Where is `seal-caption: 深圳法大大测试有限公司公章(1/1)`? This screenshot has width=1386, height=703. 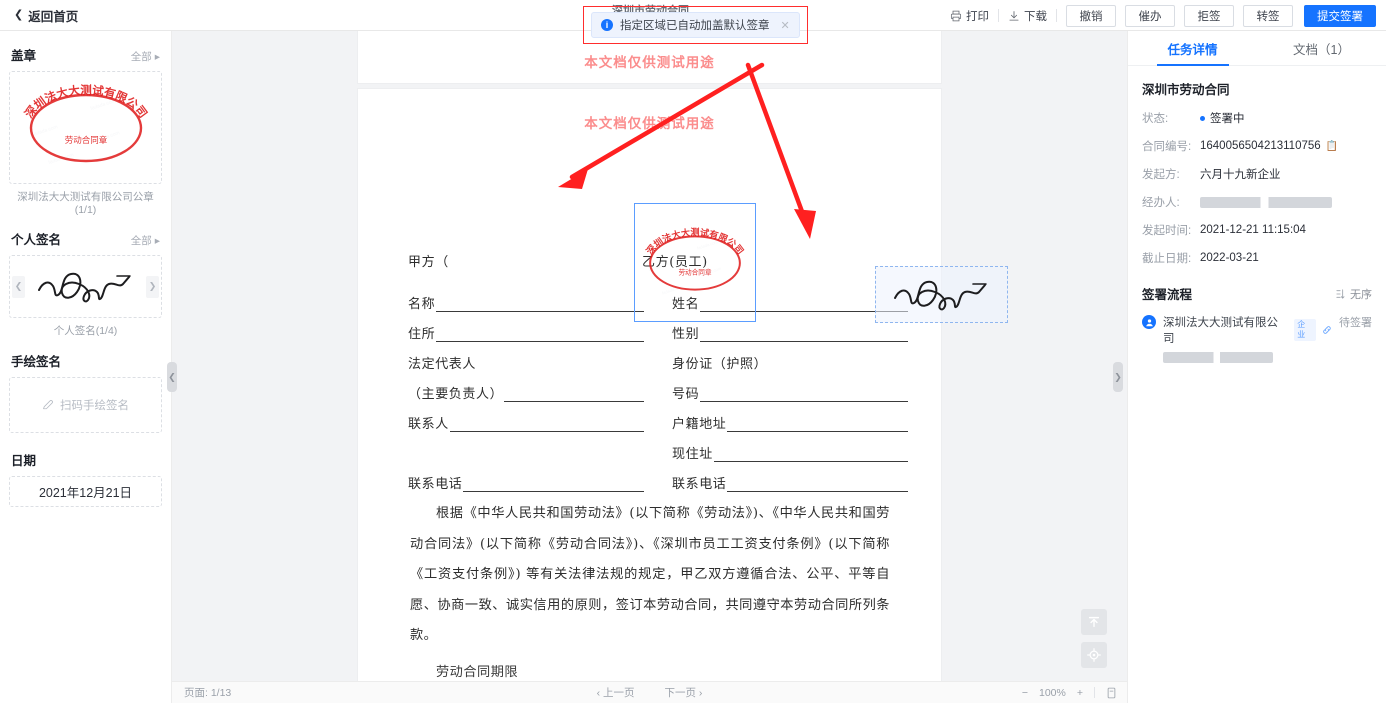
seal-caption: 深圳法大大测试有限公司公章(1/1) is located at coordinates (85, 203).